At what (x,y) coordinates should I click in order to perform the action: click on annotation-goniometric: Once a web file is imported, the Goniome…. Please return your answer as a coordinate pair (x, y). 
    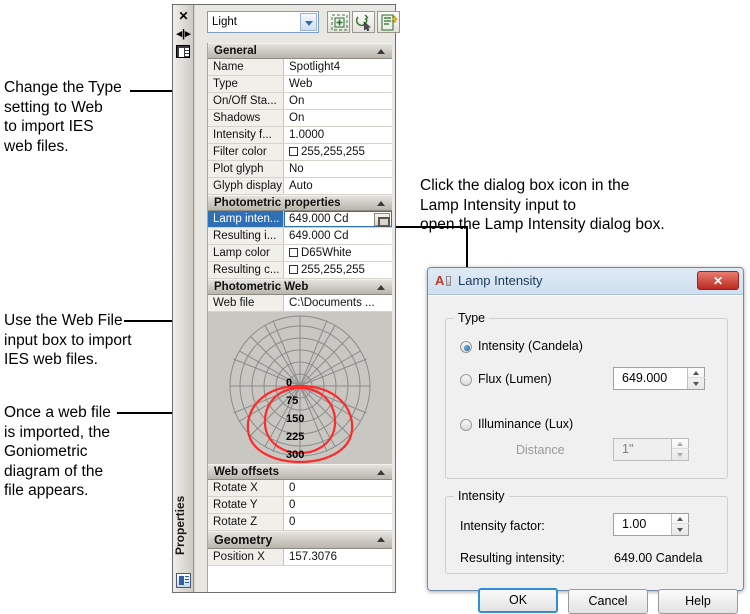
    Looking at the image, I should click on (57, 451).